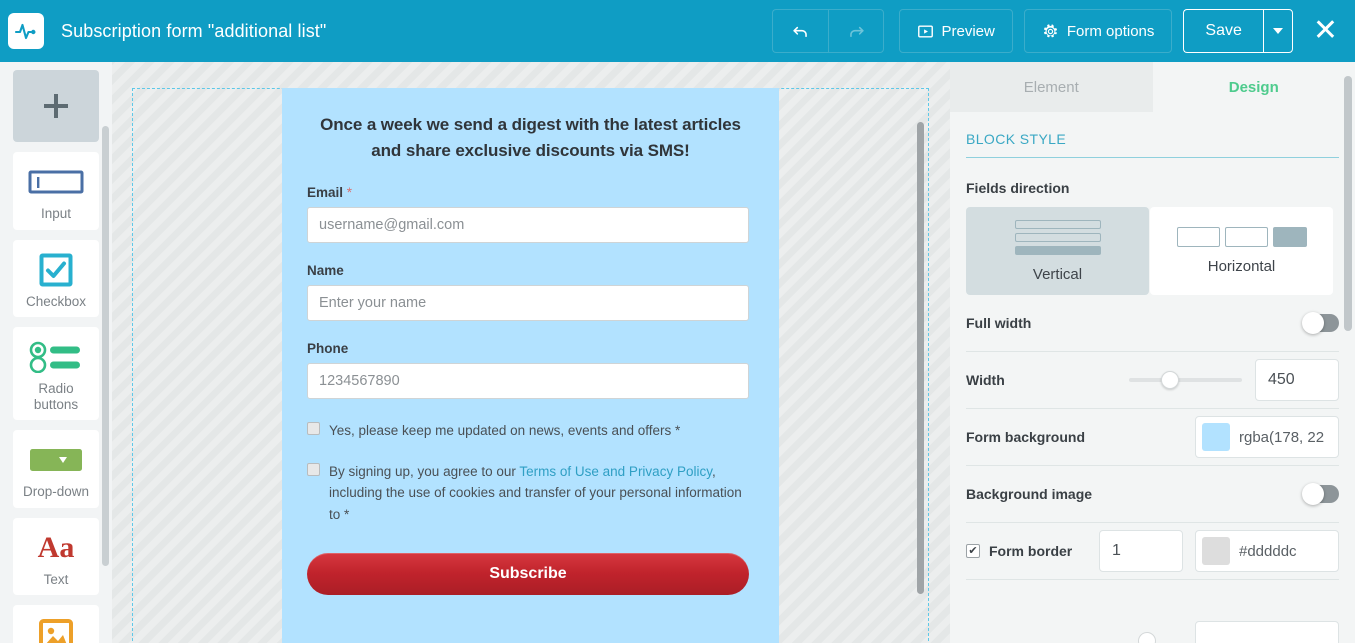  I want to click on redo-arrow-icon, so click(857, 31).